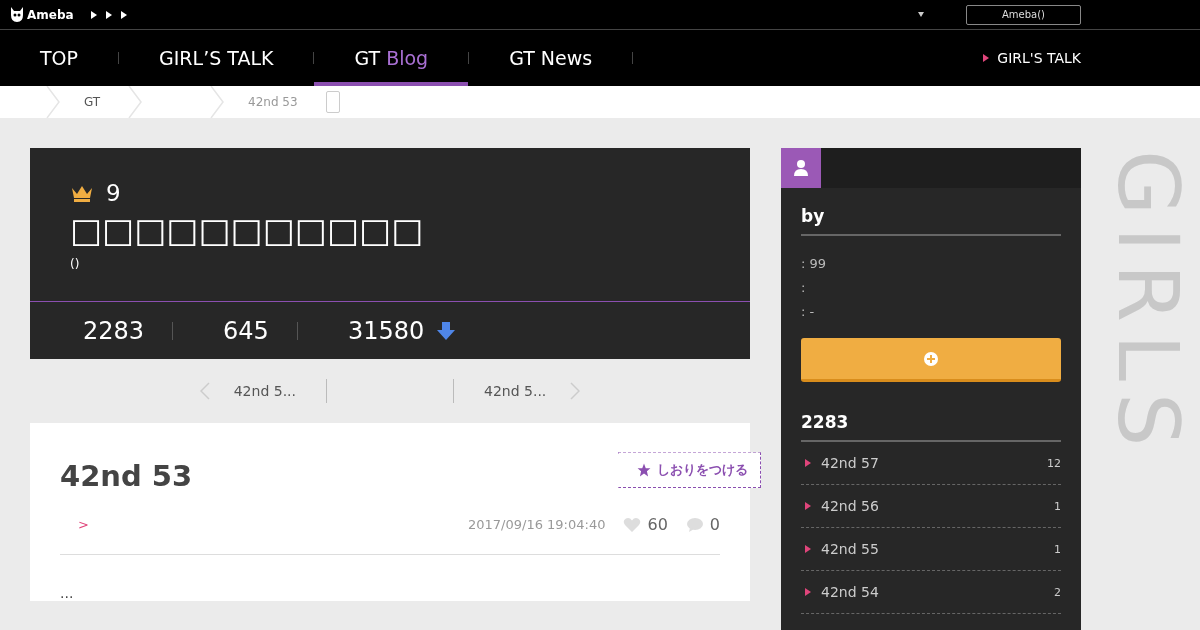  I want to click on stat-count: 2283, so click(114, 330).